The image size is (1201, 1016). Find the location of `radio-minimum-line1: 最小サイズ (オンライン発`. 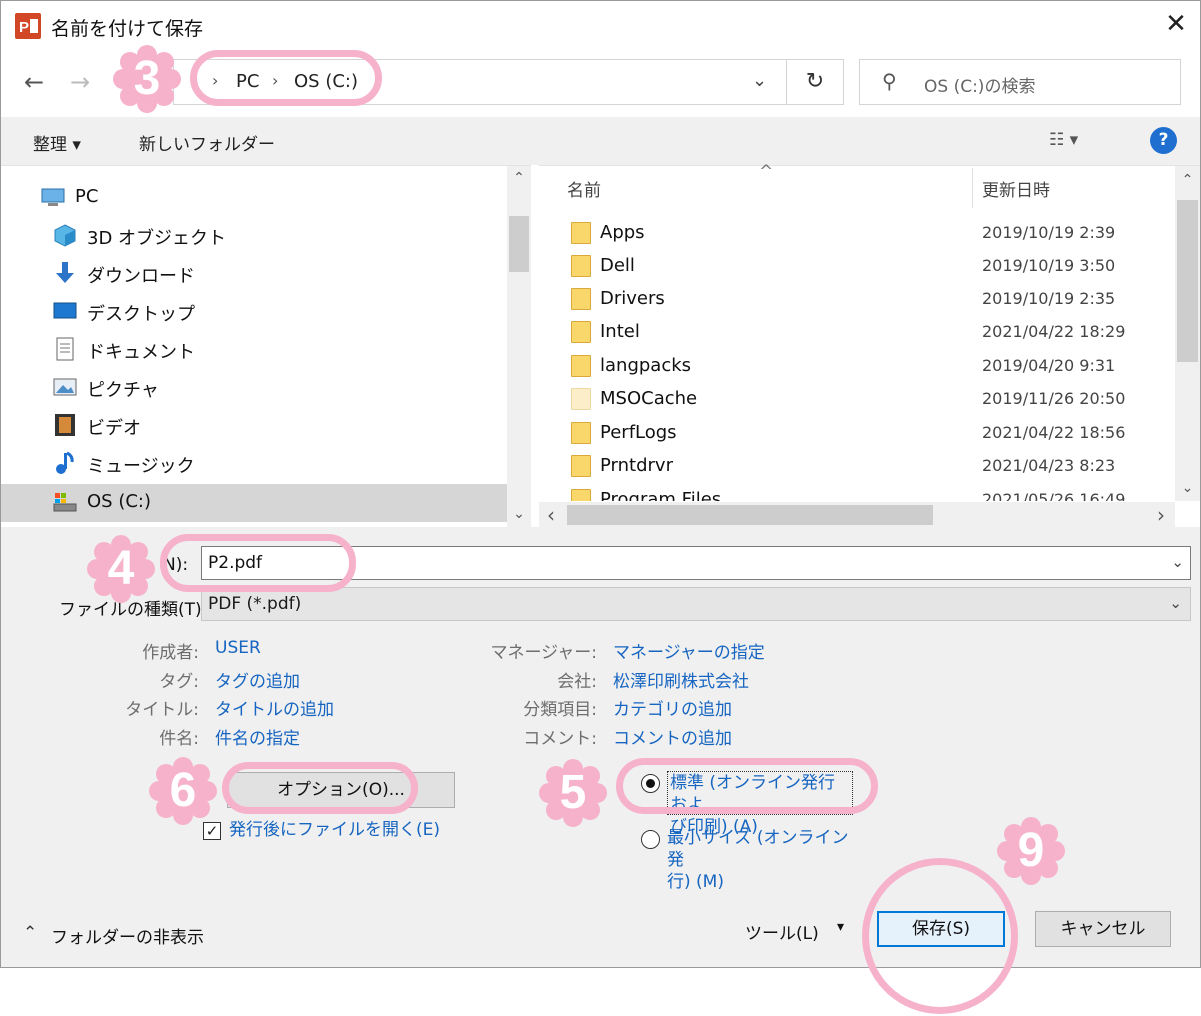

radio-minimum-line1: 最小サイズ (オンライン発 is located at coordinates (758, 849).